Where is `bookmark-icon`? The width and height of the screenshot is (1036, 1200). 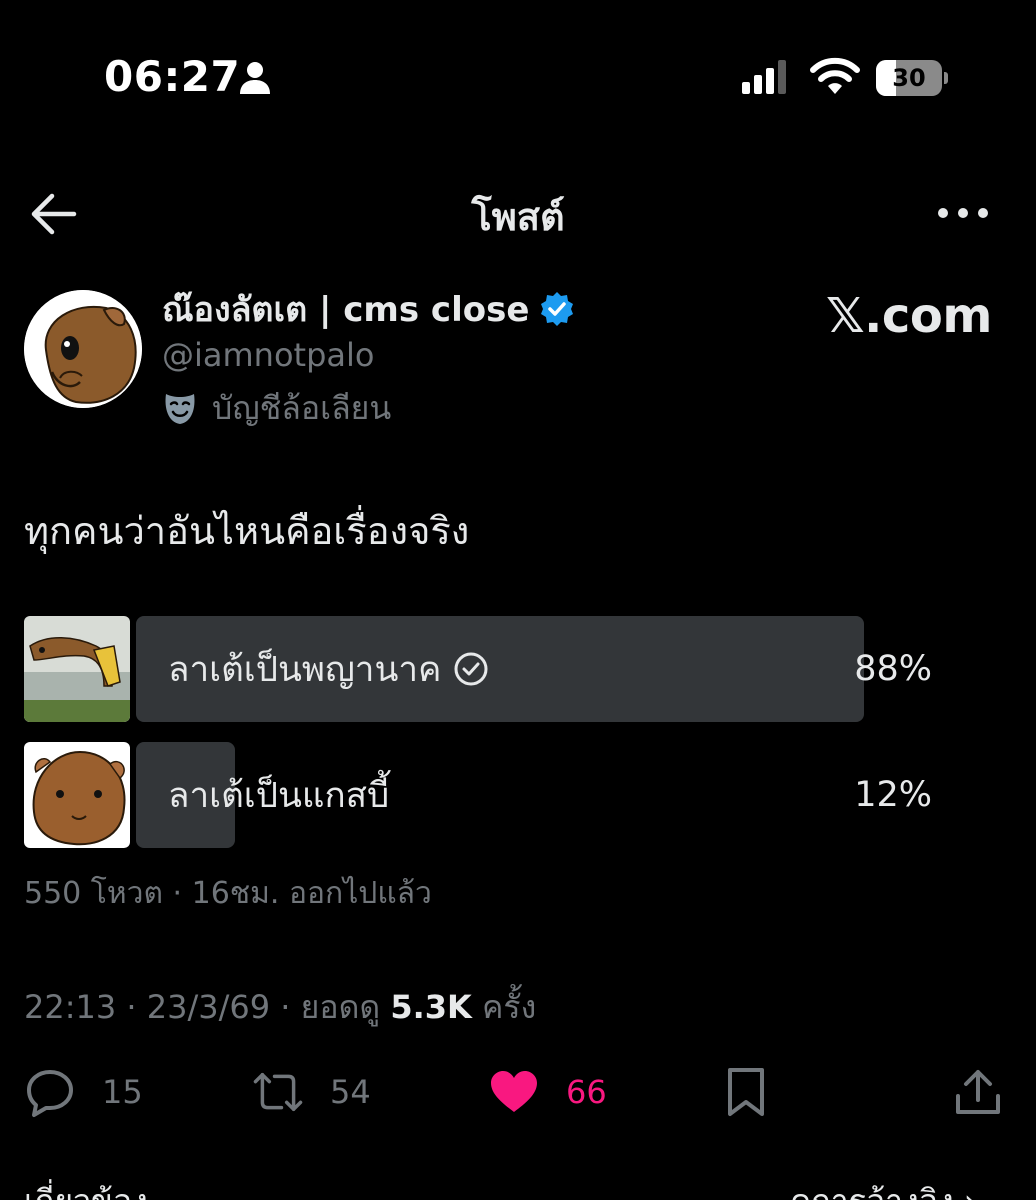
bookmark-icon is located at coordinates (746, 1092).